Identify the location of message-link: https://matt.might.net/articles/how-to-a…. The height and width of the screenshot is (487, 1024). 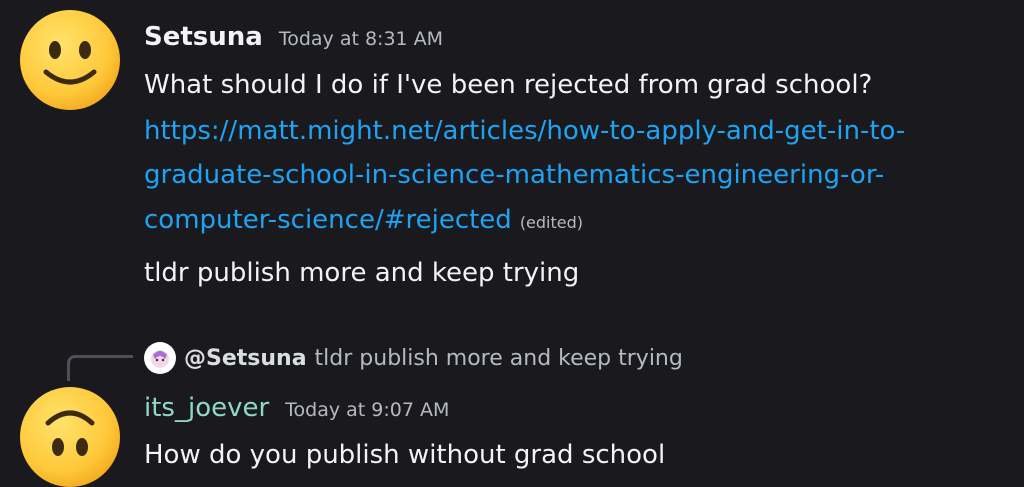
(524, 131).